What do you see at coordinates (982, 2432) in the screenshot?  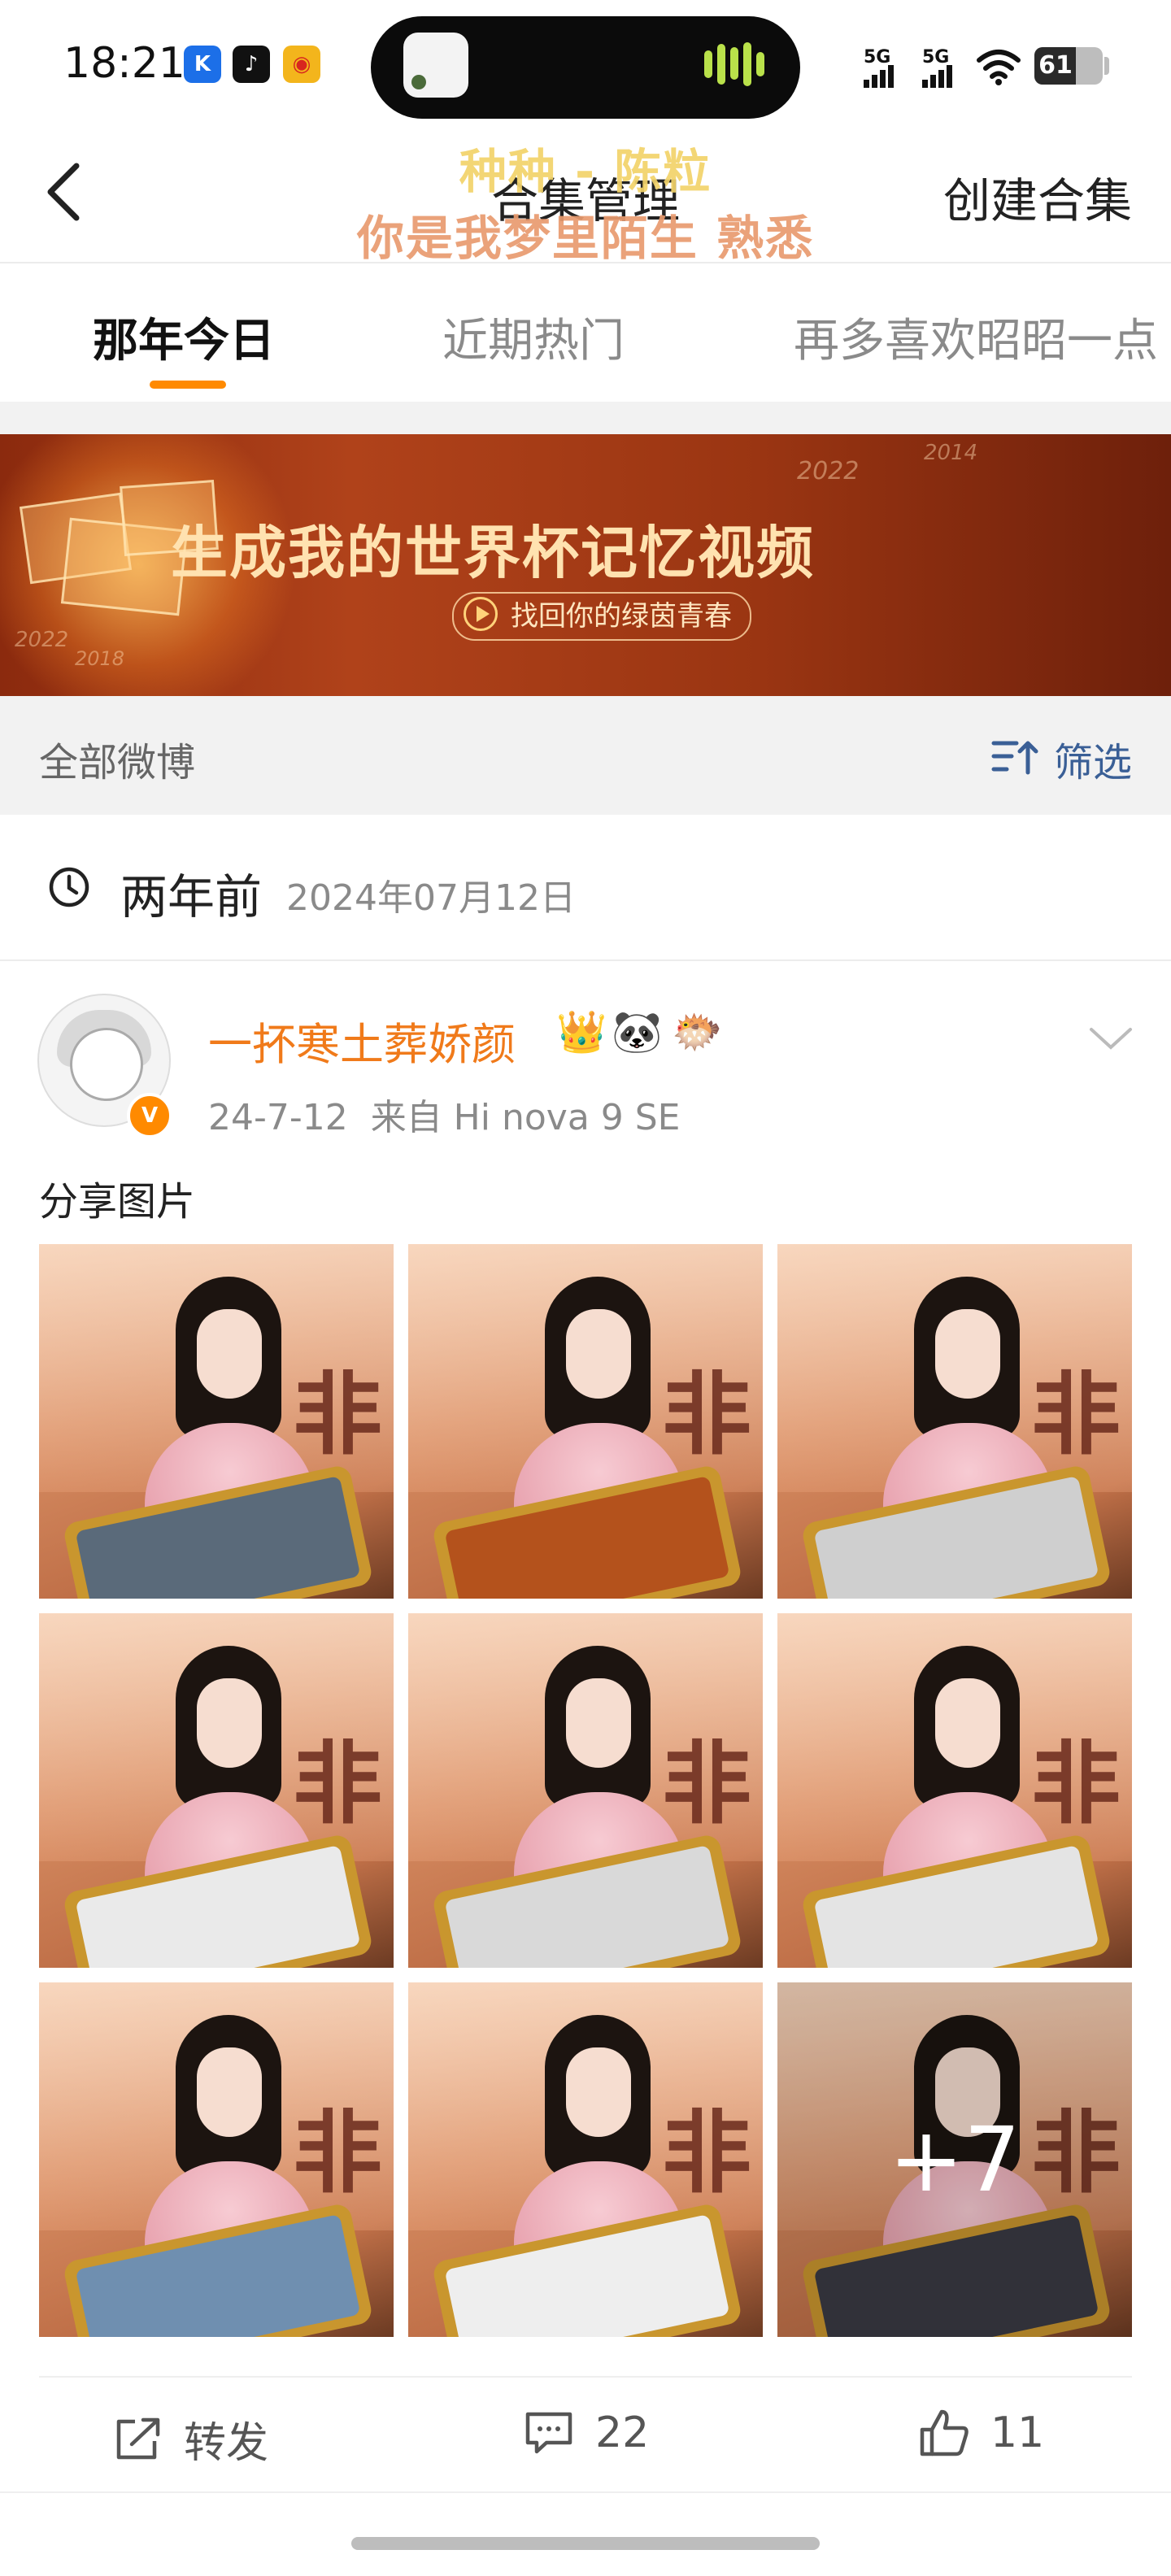 I see `like-button: 11` at bounding box center [982, 2432].